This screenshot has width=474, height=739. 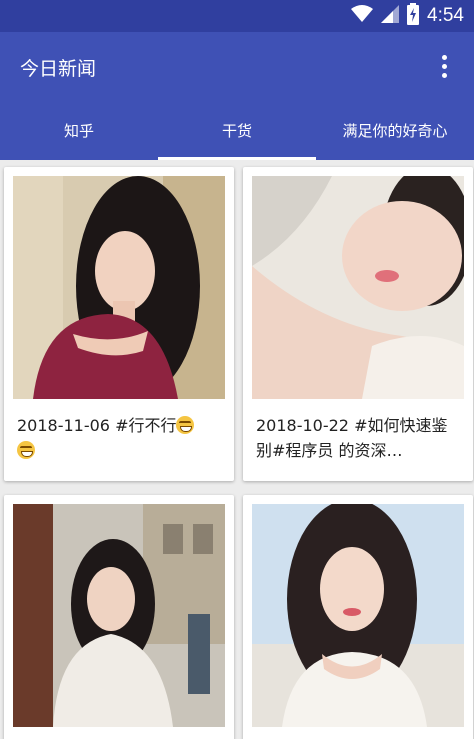 What do you see at coordinates (58, 69) in the screenshot?
I see `page-title: 今日新闻` at bounding box center [58, 69].